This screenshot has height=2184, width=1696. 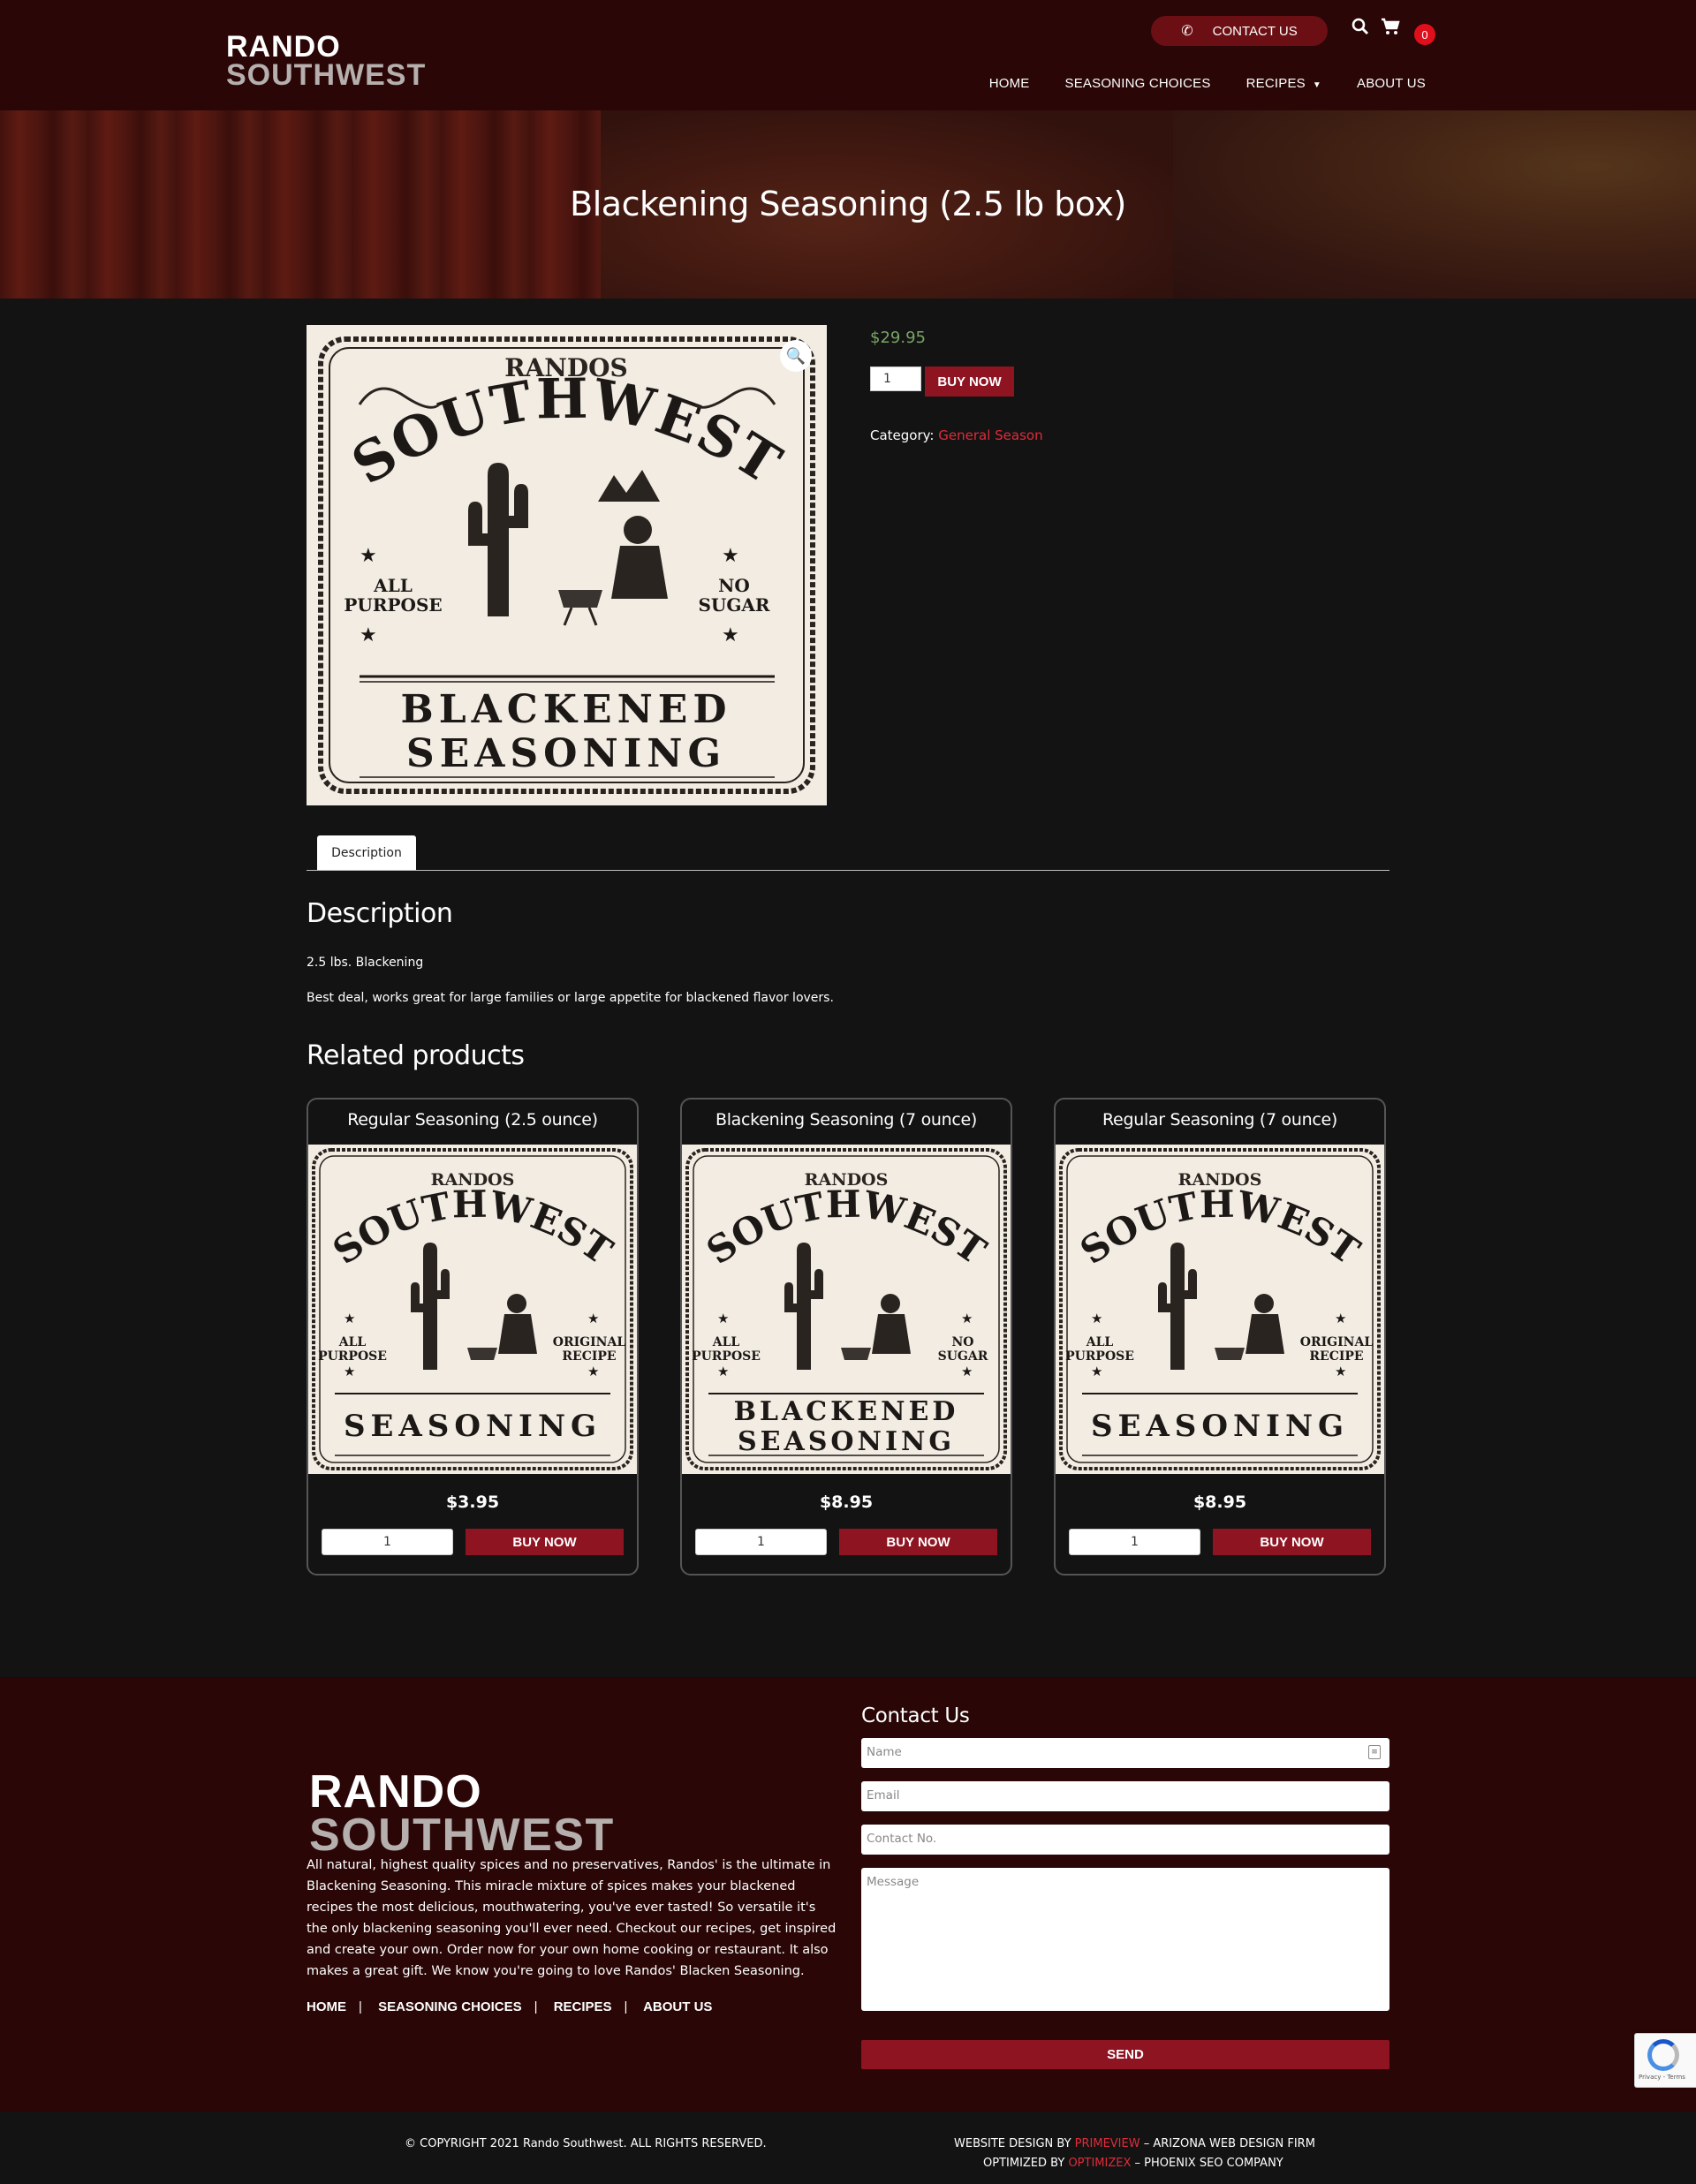 What do you see at coordinates (902, 435) in the screenshot?
I see `category-label: Category:` at bounding box center [902, 435].